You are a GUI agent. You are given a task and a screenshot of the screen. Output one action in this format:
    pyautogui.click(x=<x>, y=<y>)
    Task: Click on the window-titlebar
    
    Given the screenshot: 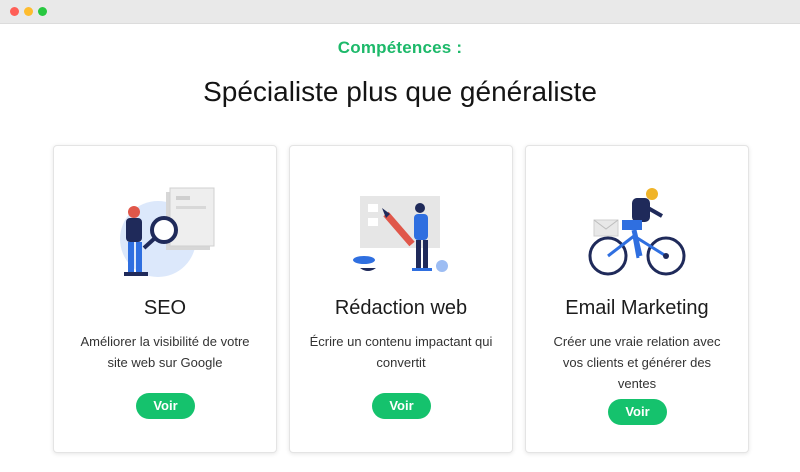 What is the action you would take?
    pyautogui.click(x=400, y=12)
    